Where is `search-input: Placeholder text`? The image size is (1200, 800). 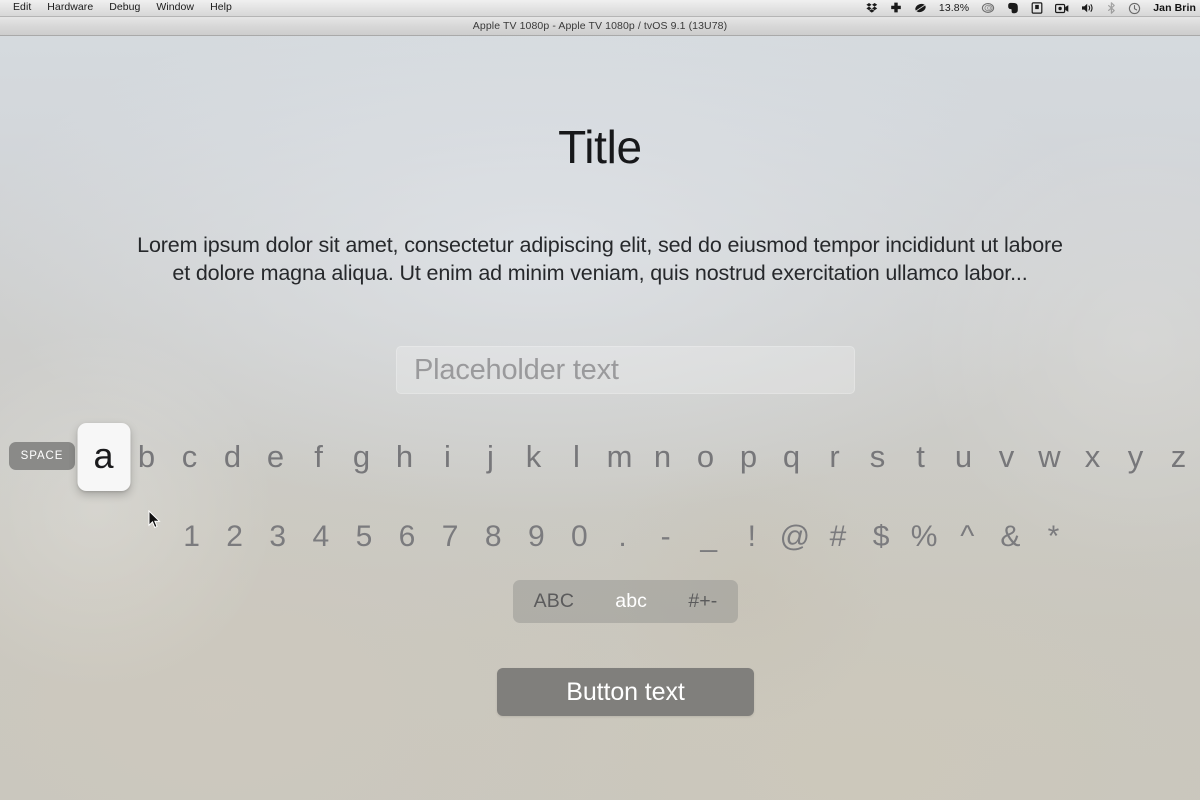
search-input: Placeholder text is located at coordinates (625, 370).